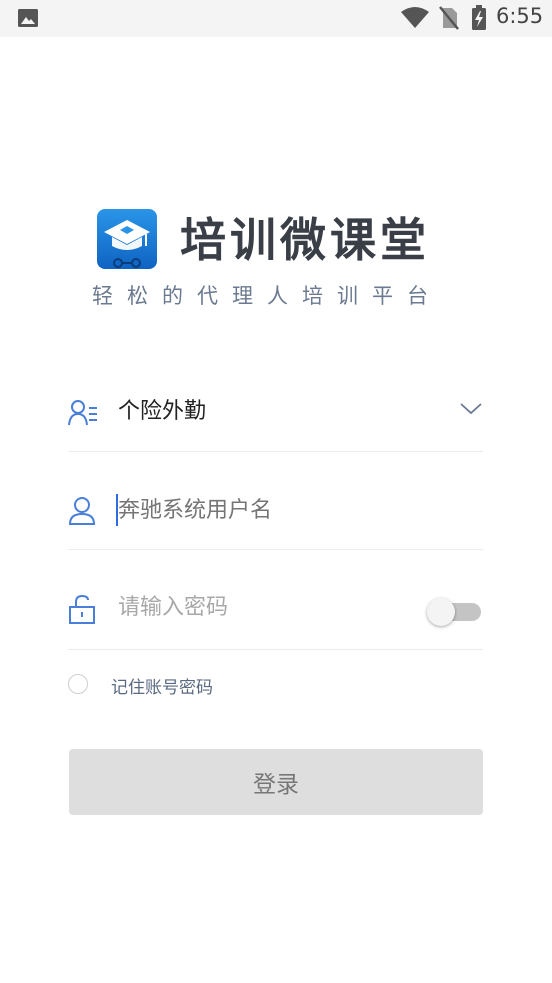 This screenshot has width=552, height=983. Describe the element at coordinates (267, 510) in the screenshot. I see `username-input` at that location.